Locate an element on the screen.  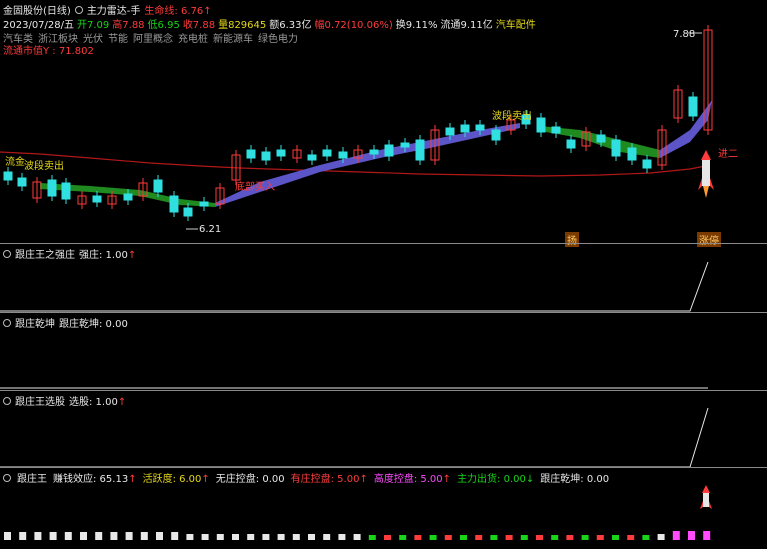
panel-1-title: 跟庄王之强庄 is located at coordinates (45, 253).